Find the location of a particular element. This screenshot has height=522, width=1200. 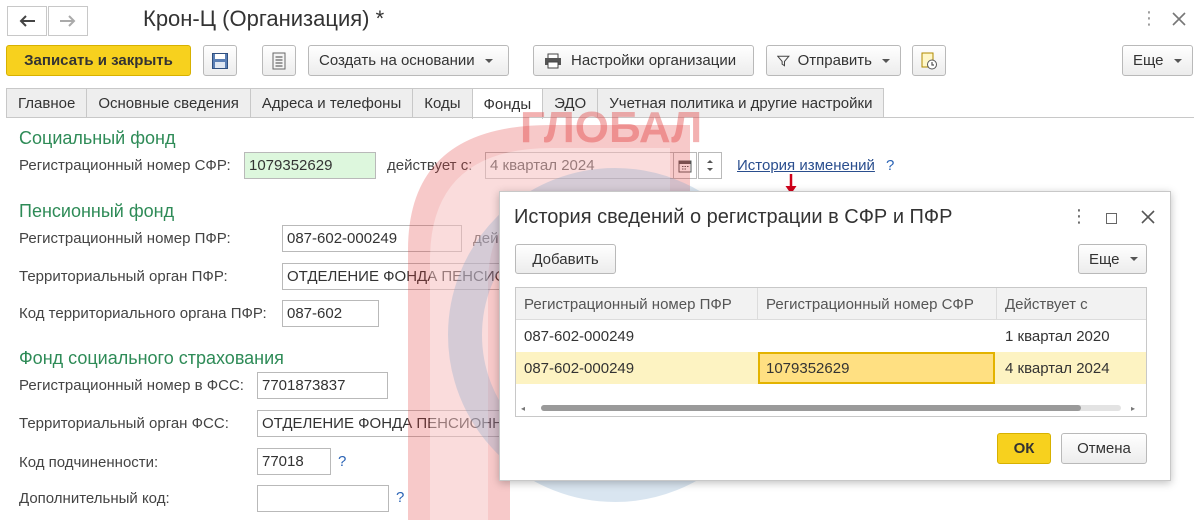

dialog-more-actions-icon: ⋮ is located at coordinates (1079, 216).